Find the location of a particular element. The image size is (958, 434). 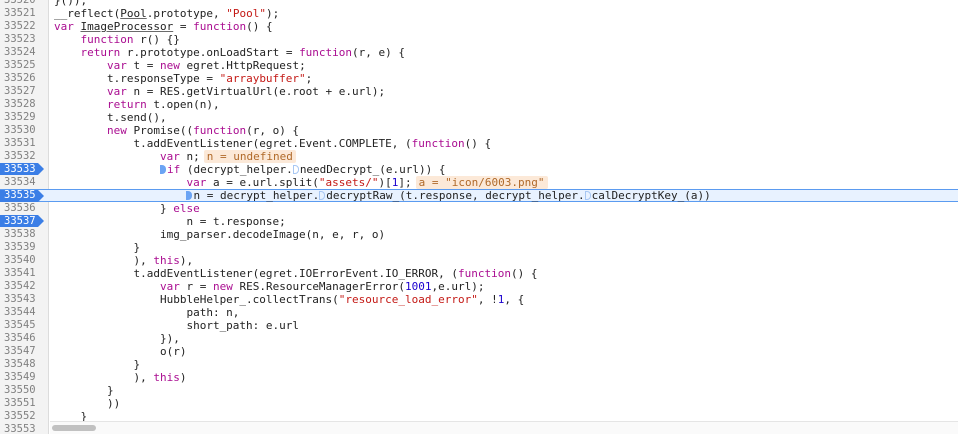

code-token: ; is located at coordinates (309, 78).